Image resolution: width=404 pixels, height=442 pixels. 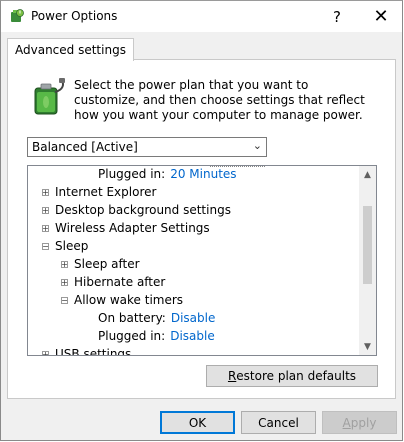 What do you see at coordinates (363, 422) in the screenshot?
I see `apply-label: pply` at bounding box center [363, 422].